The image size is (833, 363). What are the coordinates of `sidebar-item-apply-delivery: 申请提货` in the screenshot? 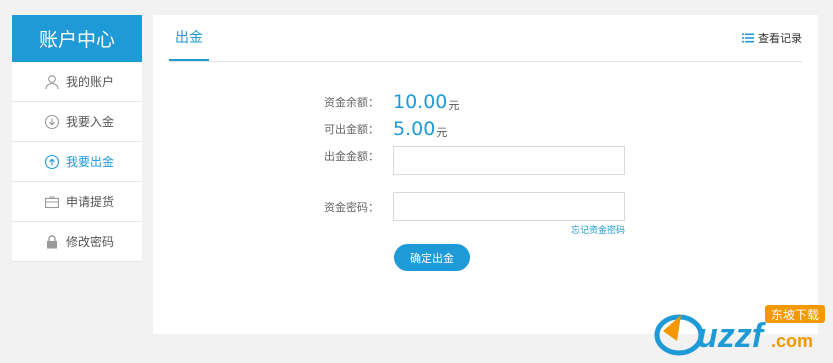 It's located at (77, 202).